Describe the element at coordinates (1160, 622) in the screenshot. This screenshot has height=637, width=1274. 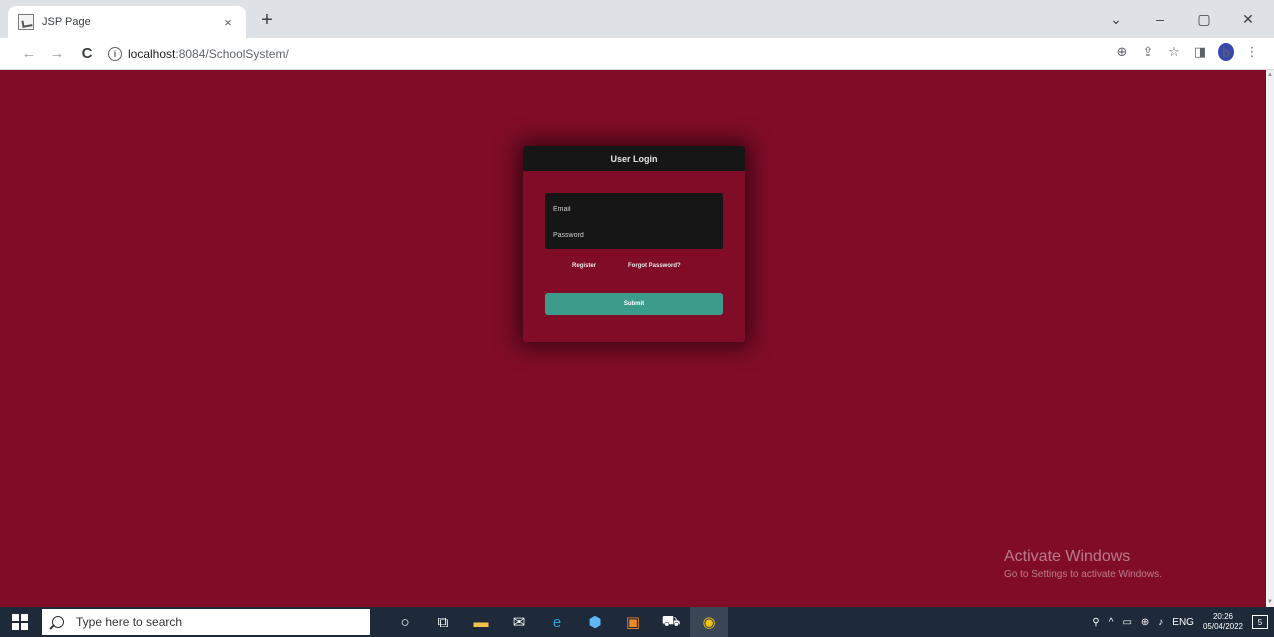
I see `volume-icon: ♪` at that location.